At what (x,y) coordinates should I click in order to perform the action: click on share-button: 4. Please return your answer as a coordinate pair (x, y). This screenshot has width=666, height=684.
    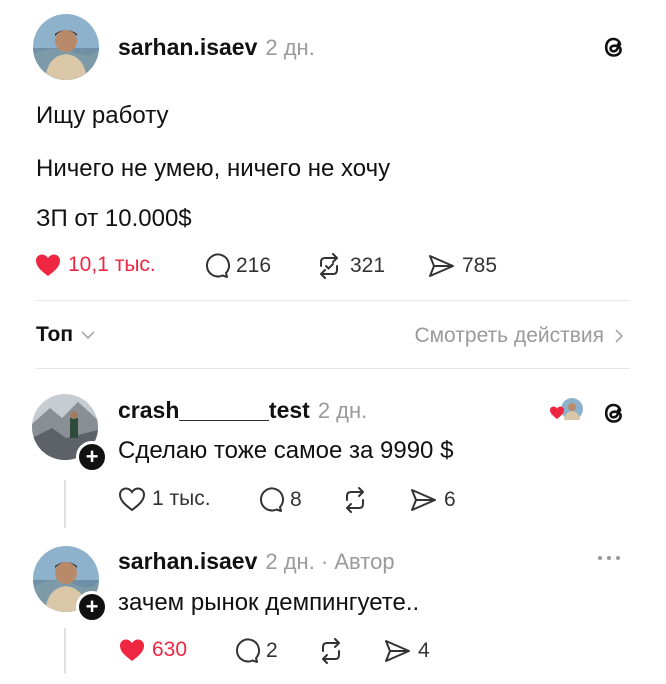
    Looking at the image, I should click on (406, 651).